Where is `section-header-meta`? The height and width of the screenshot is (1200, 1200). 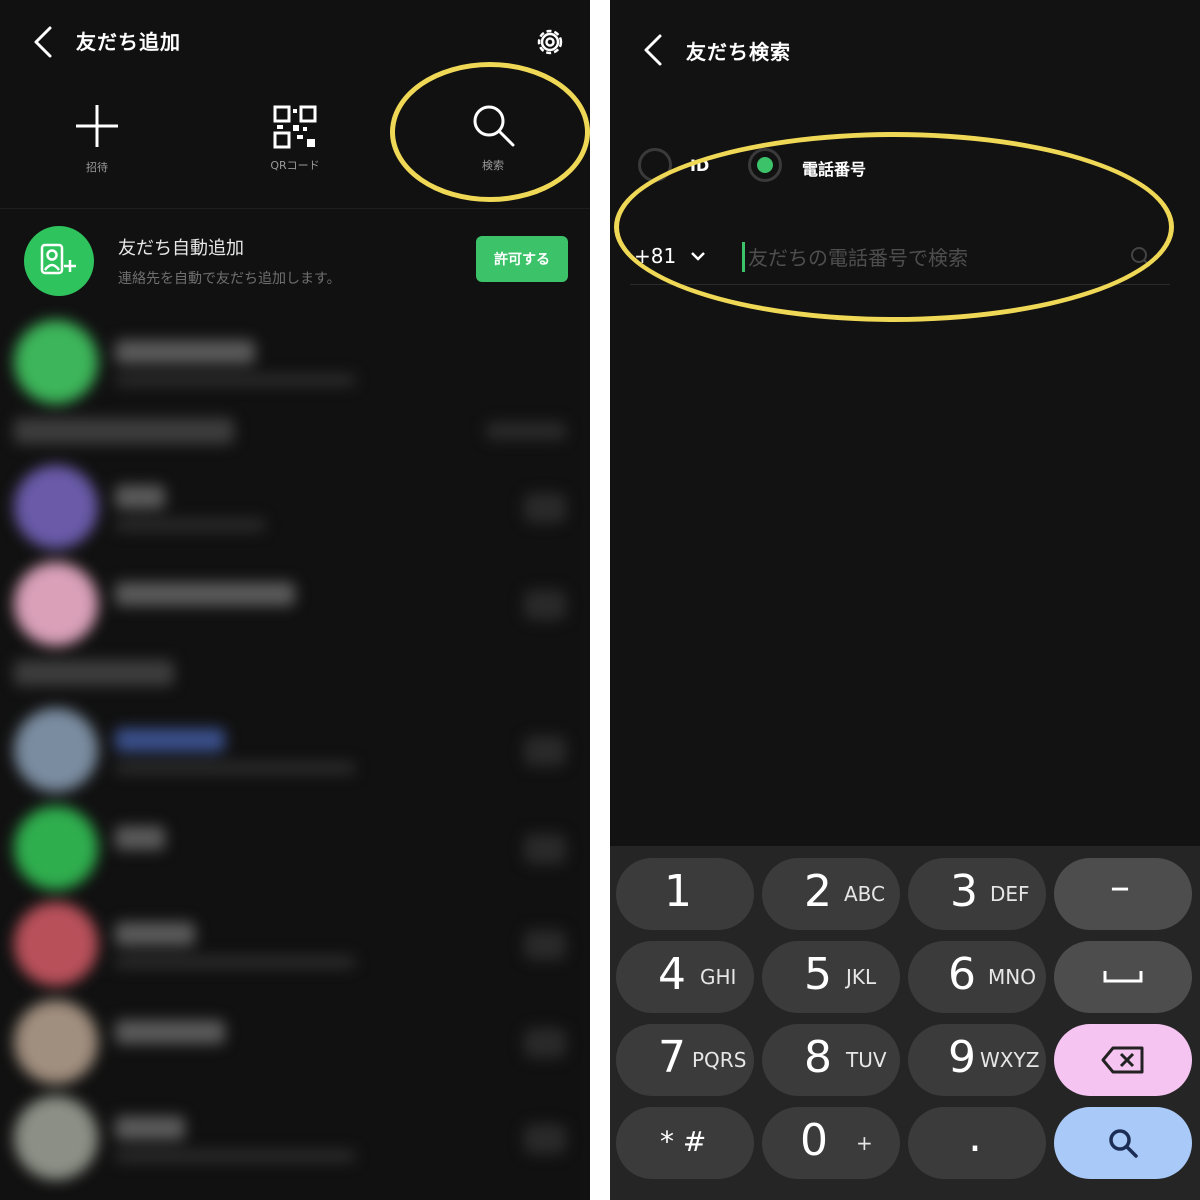 section-header-meta is located at coordinates (526, 431).